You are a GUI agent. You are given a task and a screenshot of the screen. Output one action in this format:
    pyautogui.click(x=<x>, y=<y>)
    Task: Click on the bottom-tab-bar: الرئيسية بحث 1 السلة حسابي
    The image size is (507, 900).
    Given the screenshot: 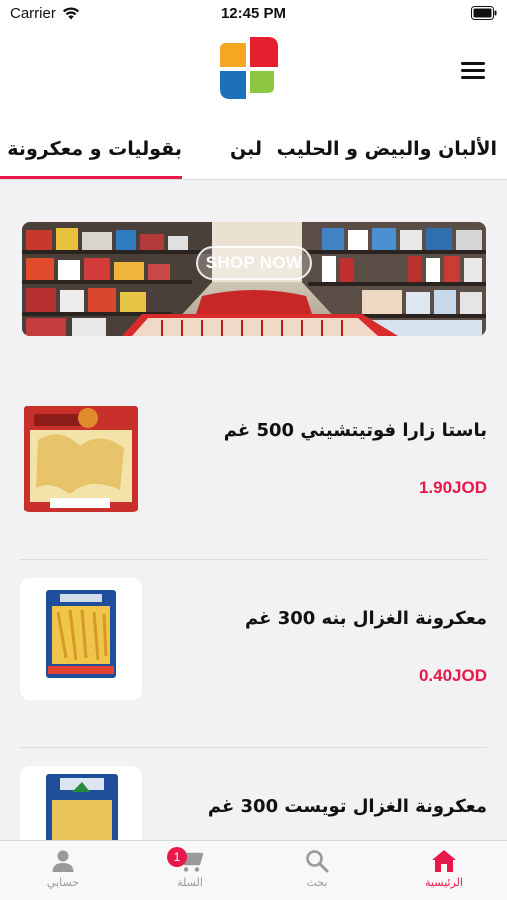 What is the action you would take?
    pyautogui.click(x=253, y=870)
    